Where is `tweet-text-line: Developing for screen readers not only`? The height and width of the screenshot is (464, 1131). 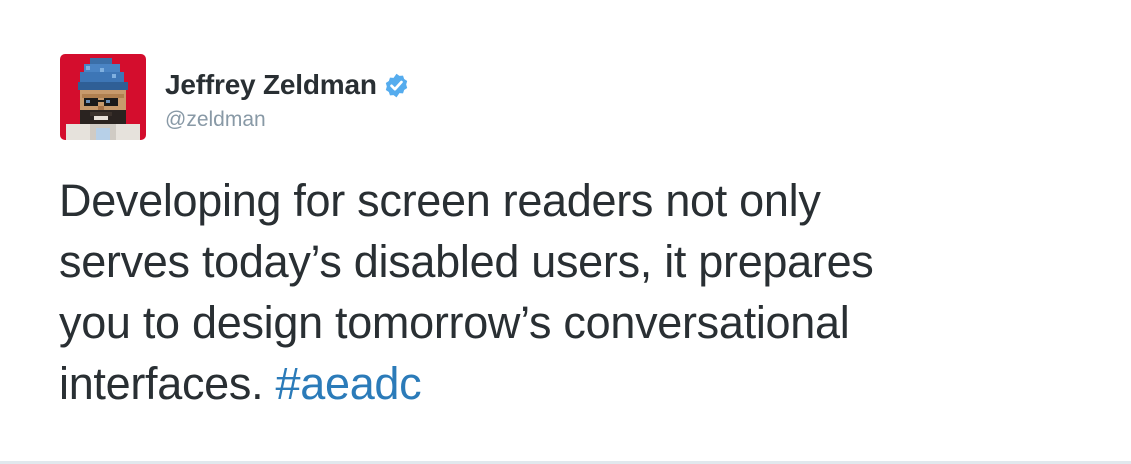
tweet-text-line: Developing for screen readers not only is located at coordinates (440, 200).